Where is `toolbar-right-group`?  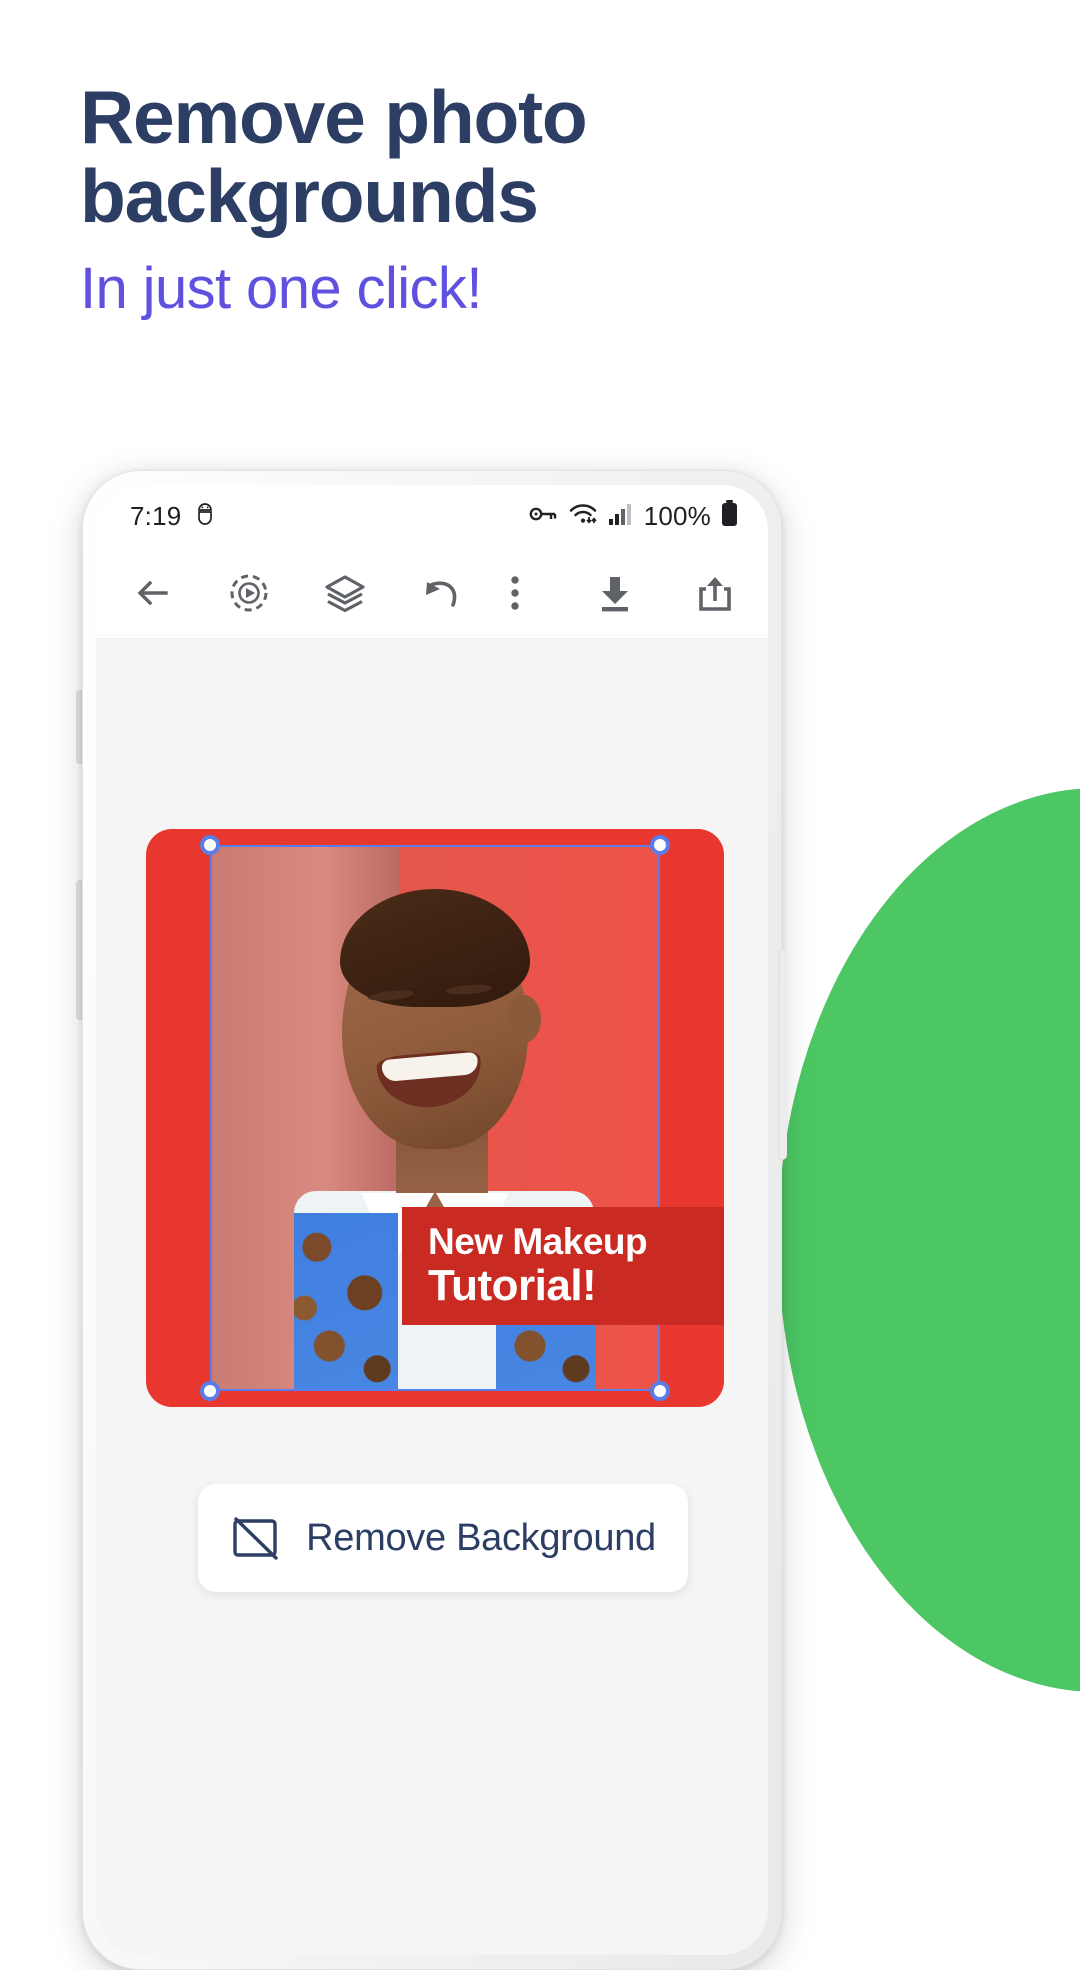 toolbar-right-group is located at coordinates (615, 593).